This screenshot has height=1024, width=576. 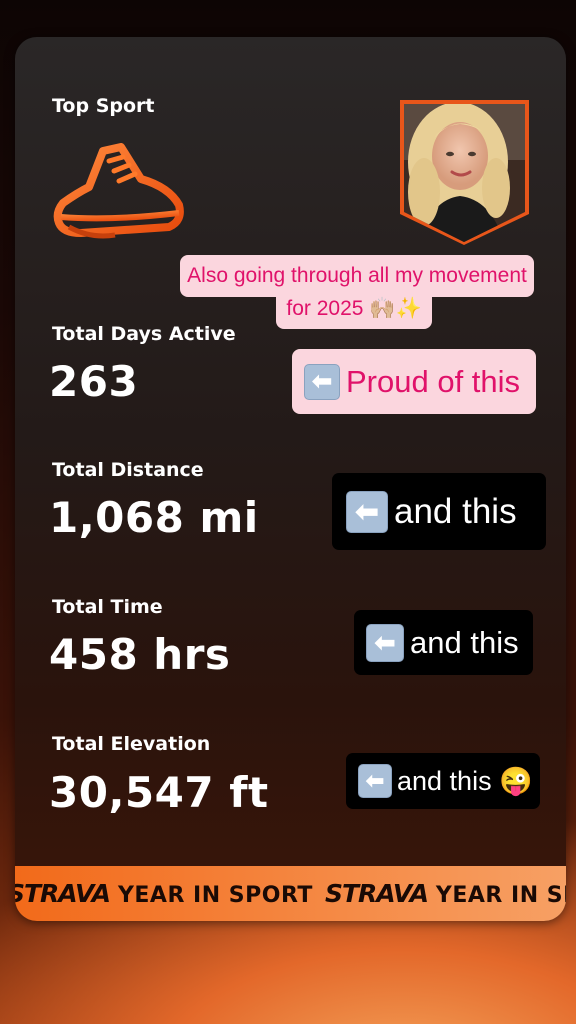 What do you see at coordinates (94, 381) in the screenshot?
I see `days-active-value: 263` at bounding box center [94, 381].